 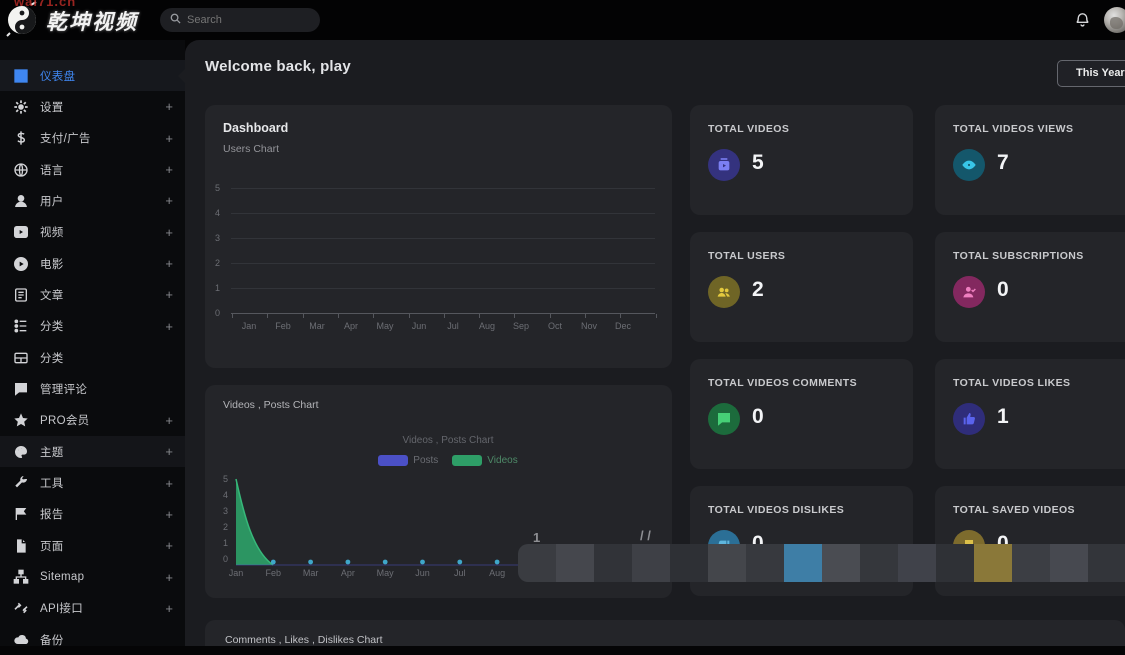 What do you see at coordinates (665, 633) in the screenshot?
I see `comments-likes-dislikes-card: Comments , Likes , Dislikes Chart` at bounding box center [665, 633].